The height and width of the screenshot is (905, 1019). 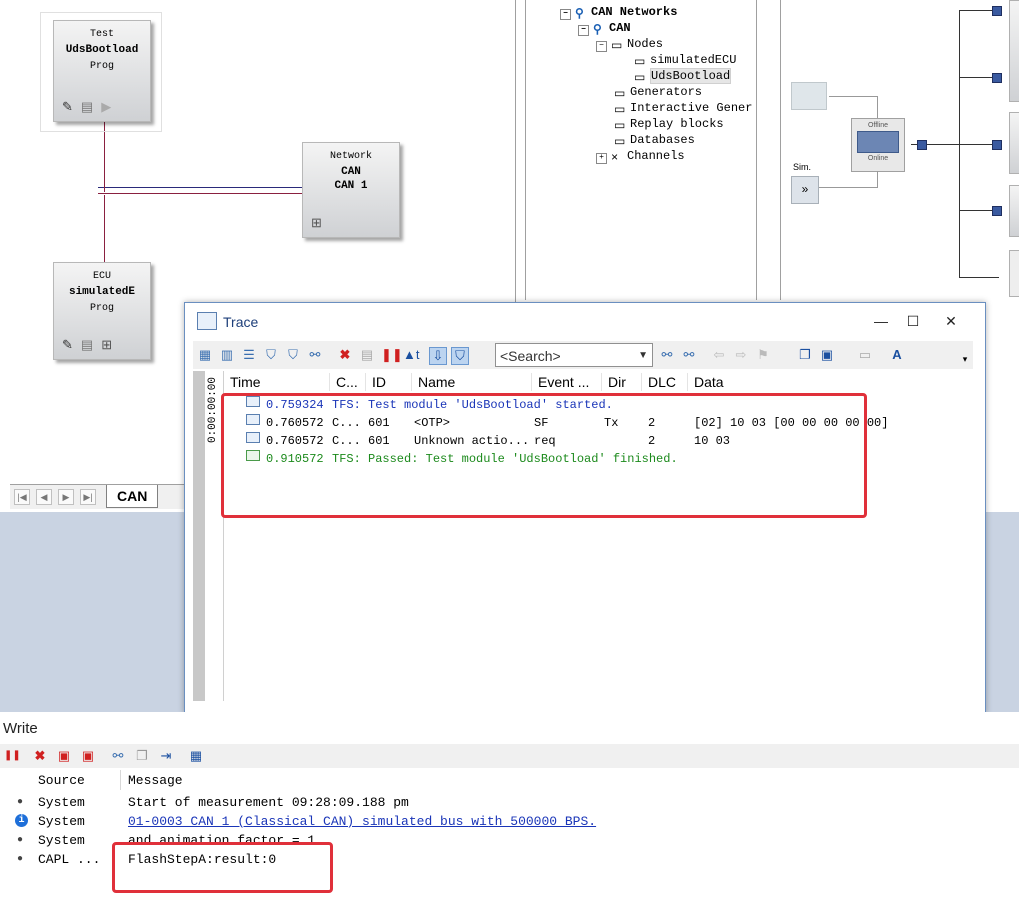 I want to click on block-name-label: CAN, so click(x=351, y=172).